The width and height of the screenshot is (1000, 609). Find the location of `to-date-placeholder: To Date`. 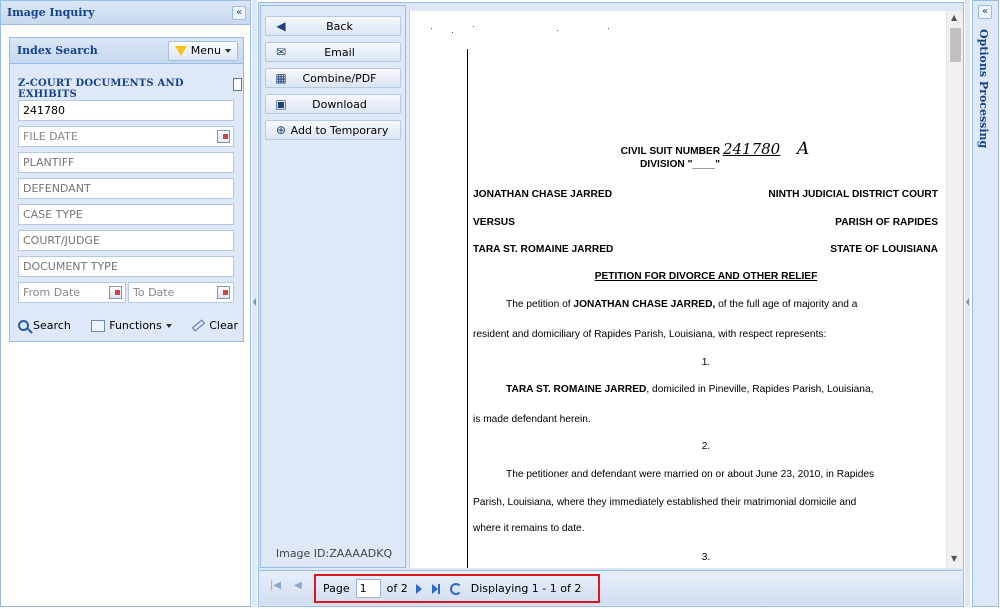

to-date-placeholder: To Date is located at coordinates (154, 292).